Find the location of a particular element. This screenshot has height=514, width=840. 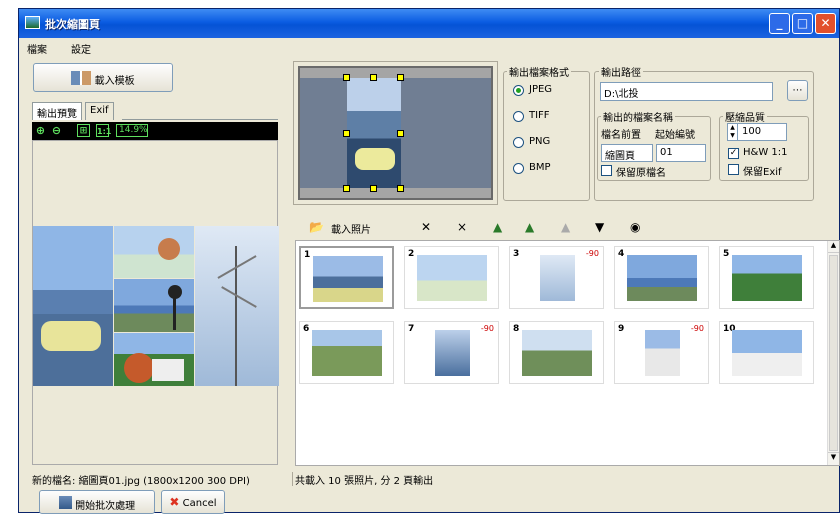

template-icon is located at coordinates (81, 78).